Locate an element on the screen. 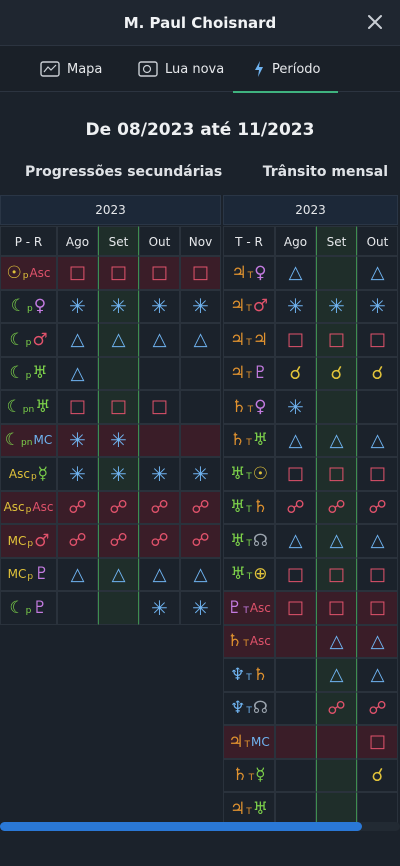 This screenshot has height=866, width=400. planet-pair: ☾ p ♇ is located at coordinates (28, 608).